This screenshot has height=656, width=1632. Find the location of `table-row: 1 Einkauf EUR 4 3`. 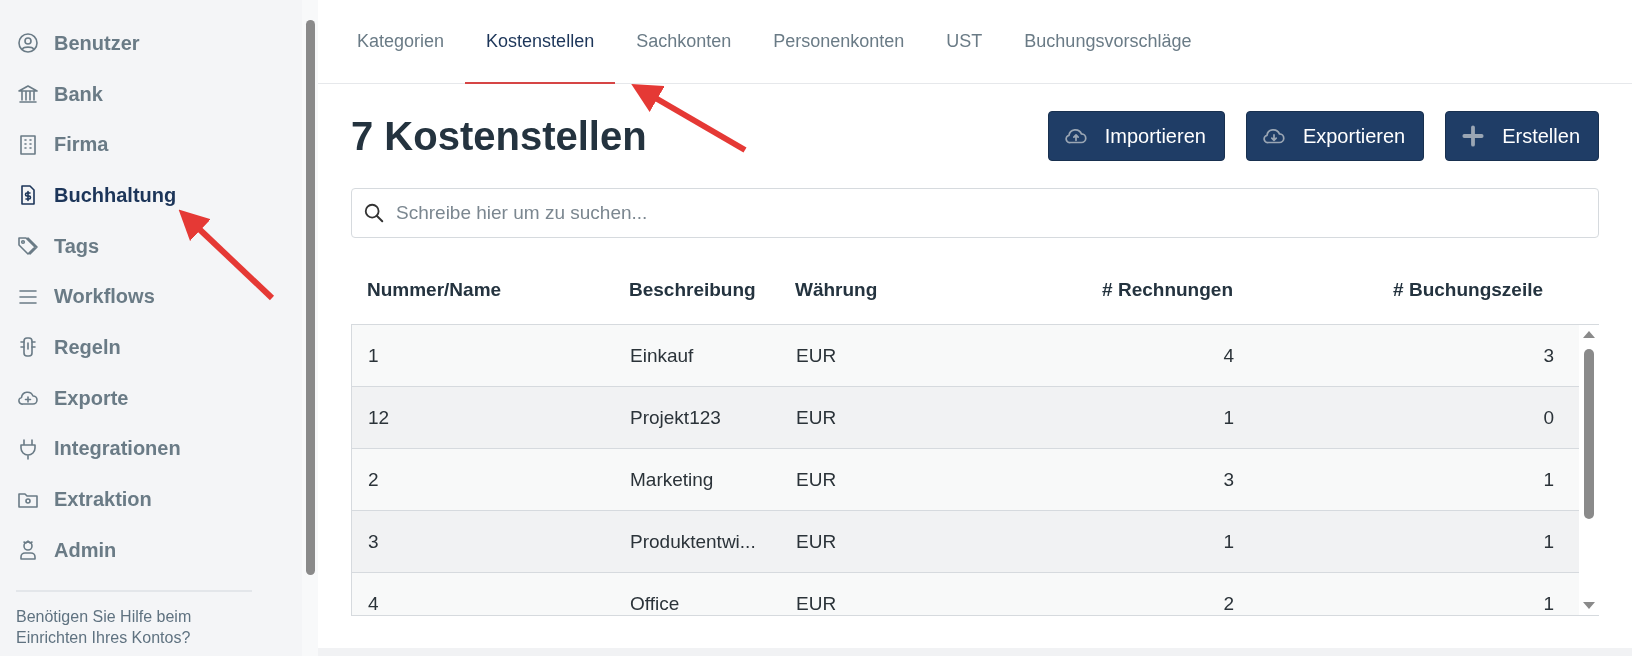

table-row: 1 Einkauf EUR 4 3 is located at coordinates (965, 356).